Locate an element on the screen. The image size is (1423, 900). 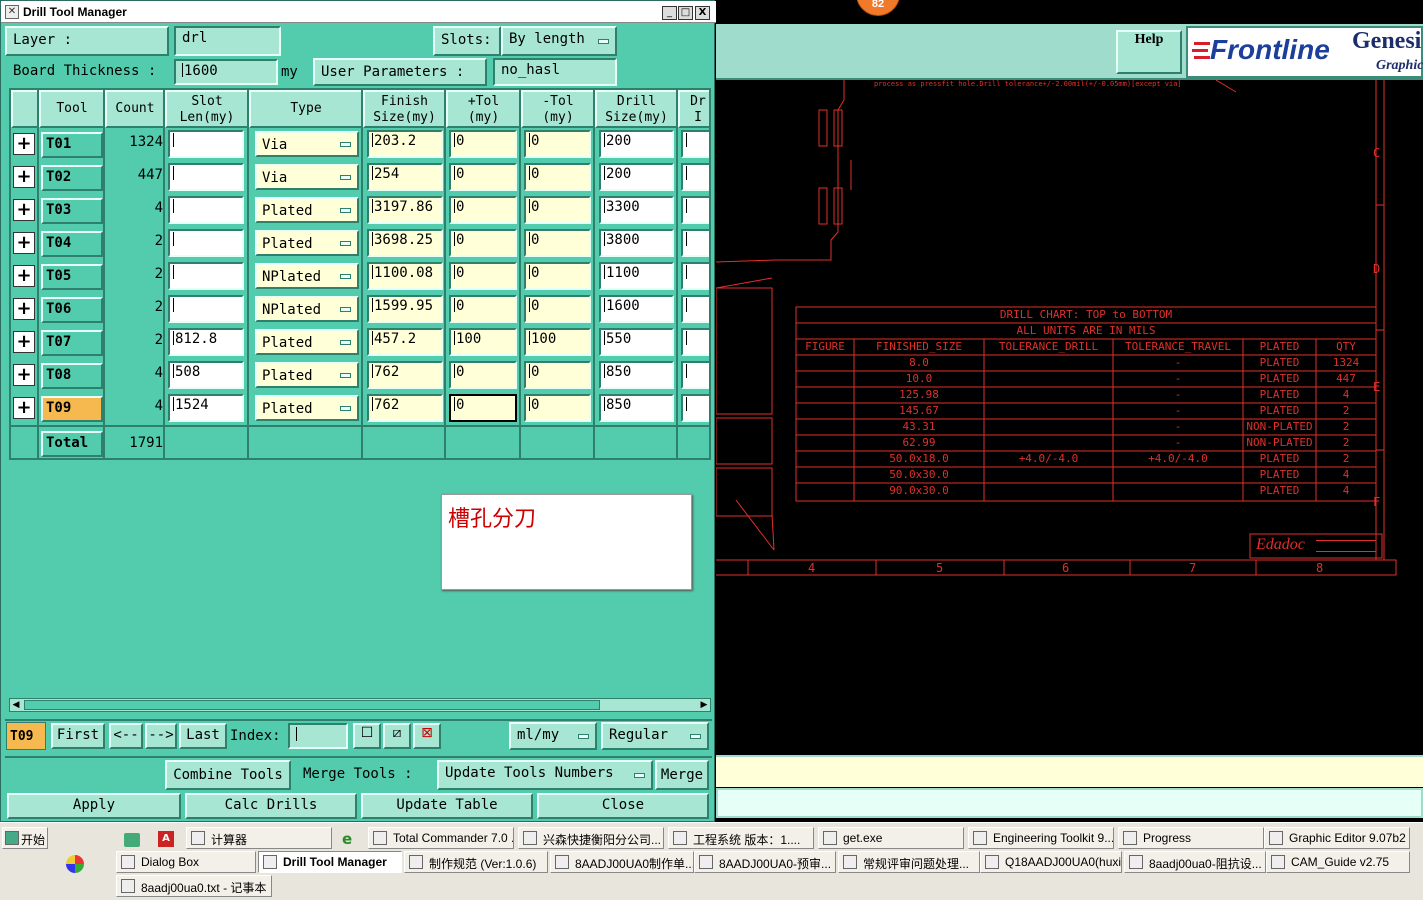
scroll-right-arrow-icon: ▶ is located at coordinates (704, 705).